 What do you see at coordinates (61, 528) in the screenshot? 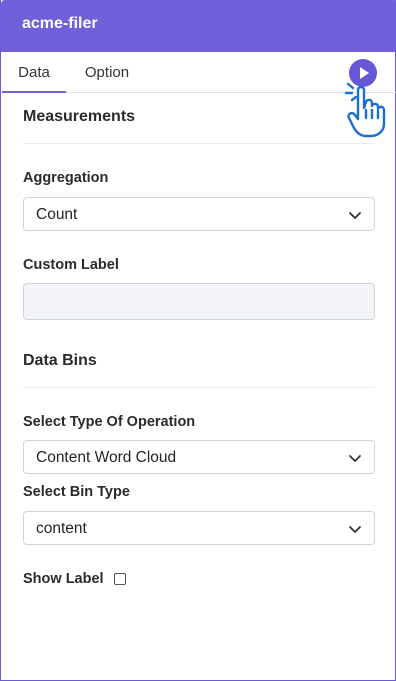
I see `bin-type-value: content` at bounding box center [61, 528].